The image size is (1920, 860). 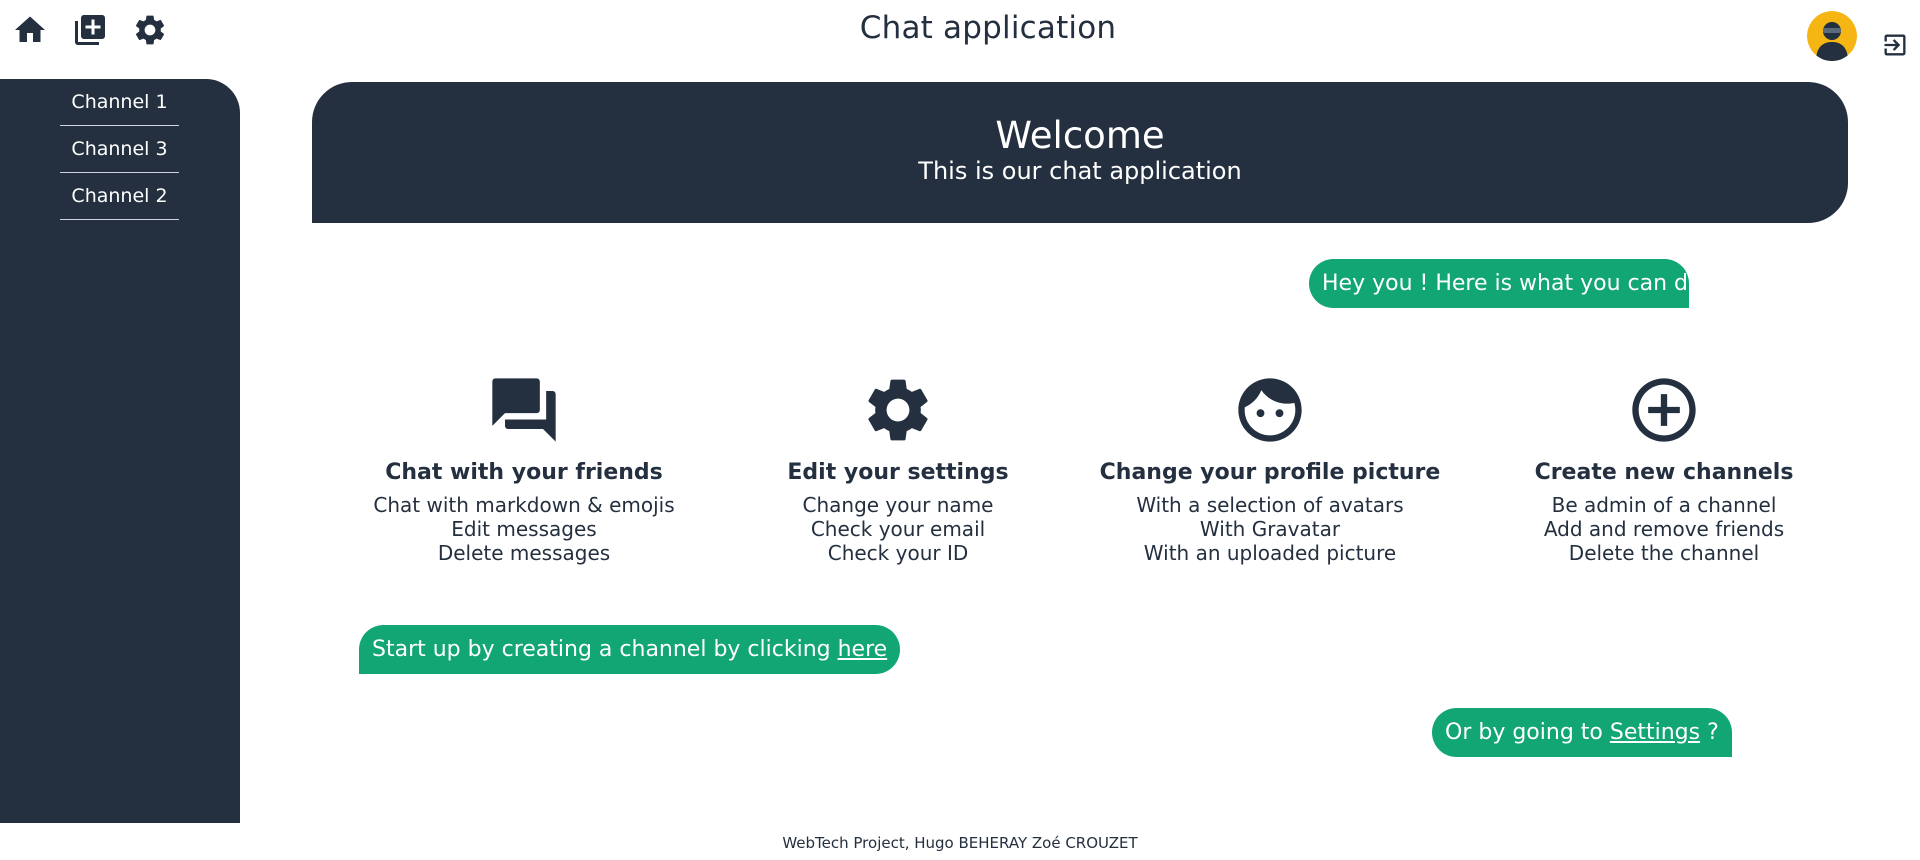 I want to click on app-title: Chat application, so click(x=988, y=28).